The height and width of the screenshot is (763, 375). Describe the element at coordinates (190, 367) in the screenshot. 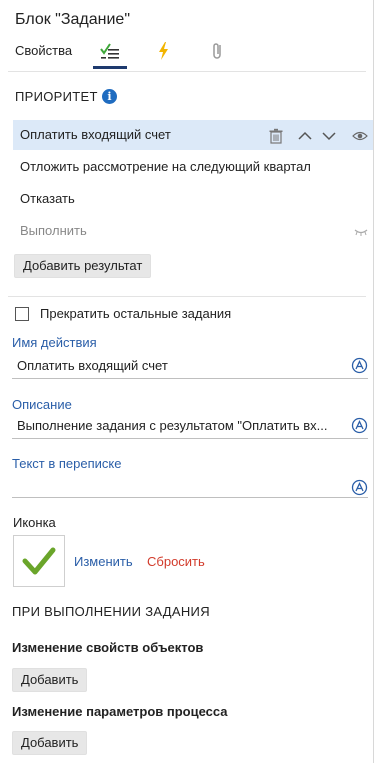

I see `action-name-field: Оплатить входящий счет` at that location.